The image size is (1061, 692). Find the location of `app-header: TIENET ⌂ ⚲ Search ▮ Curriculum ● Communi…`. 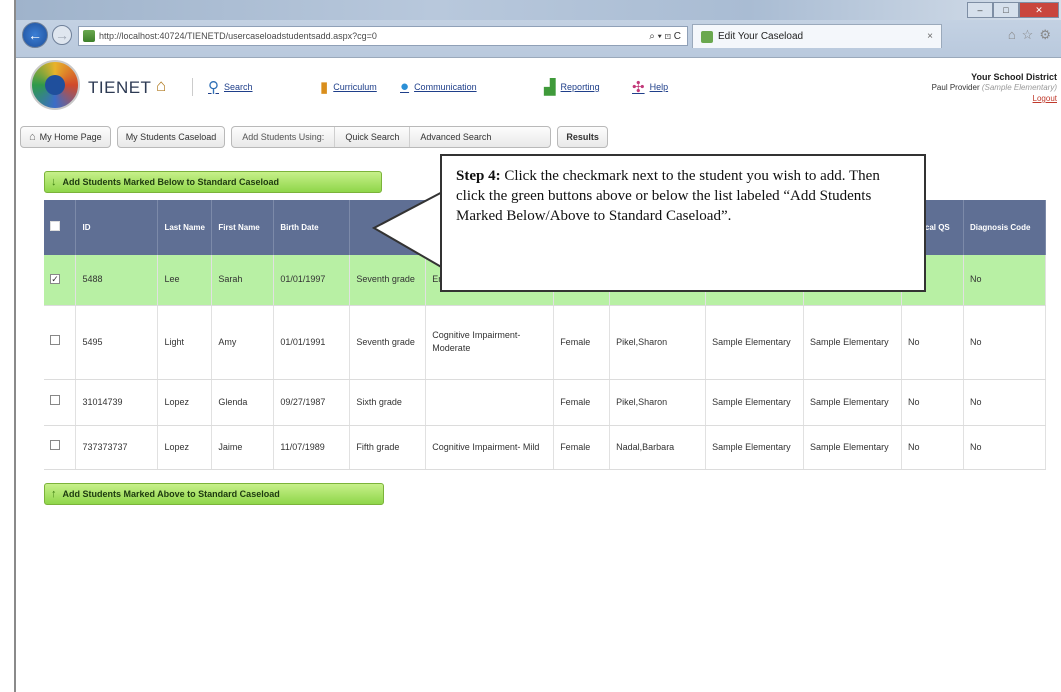

app-header: TIENET ⌂ ⚲ Search ▮ Curriculum ● Communi… is located at coordinates (538, 89).